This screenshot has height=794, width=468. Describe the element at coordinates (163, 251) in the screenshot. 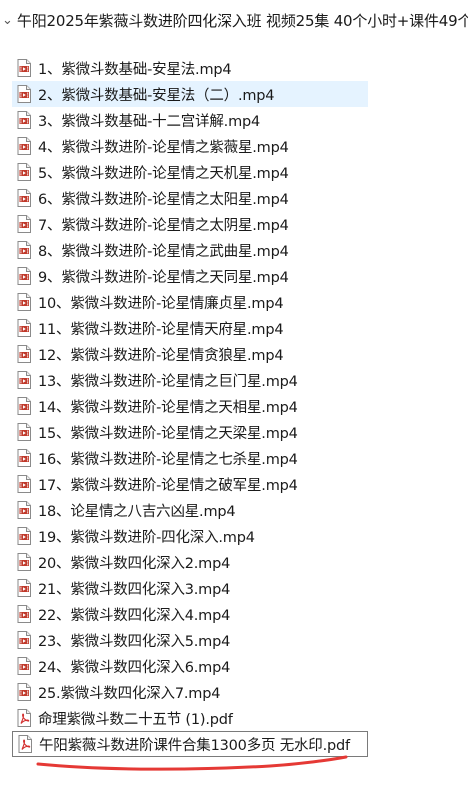

I see `file-name: 8、紫微斗数进阶-论星情之武曲星.mp4` at that location.